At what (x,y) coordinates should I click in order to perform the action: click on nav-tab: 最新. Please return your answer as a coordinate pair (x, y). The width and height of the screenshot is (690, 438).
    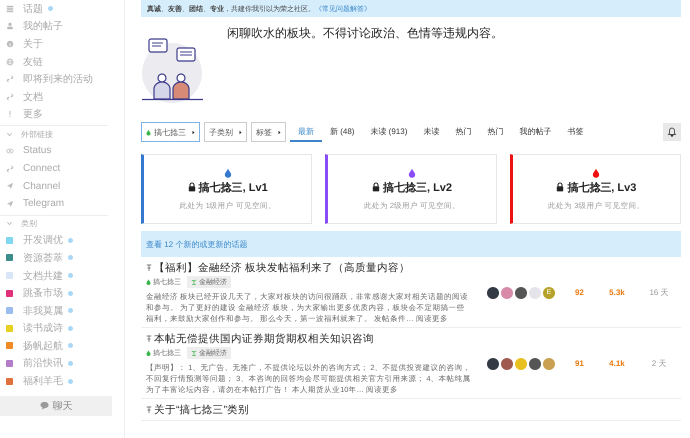
    Looking at the image, I should click on (306, 132).